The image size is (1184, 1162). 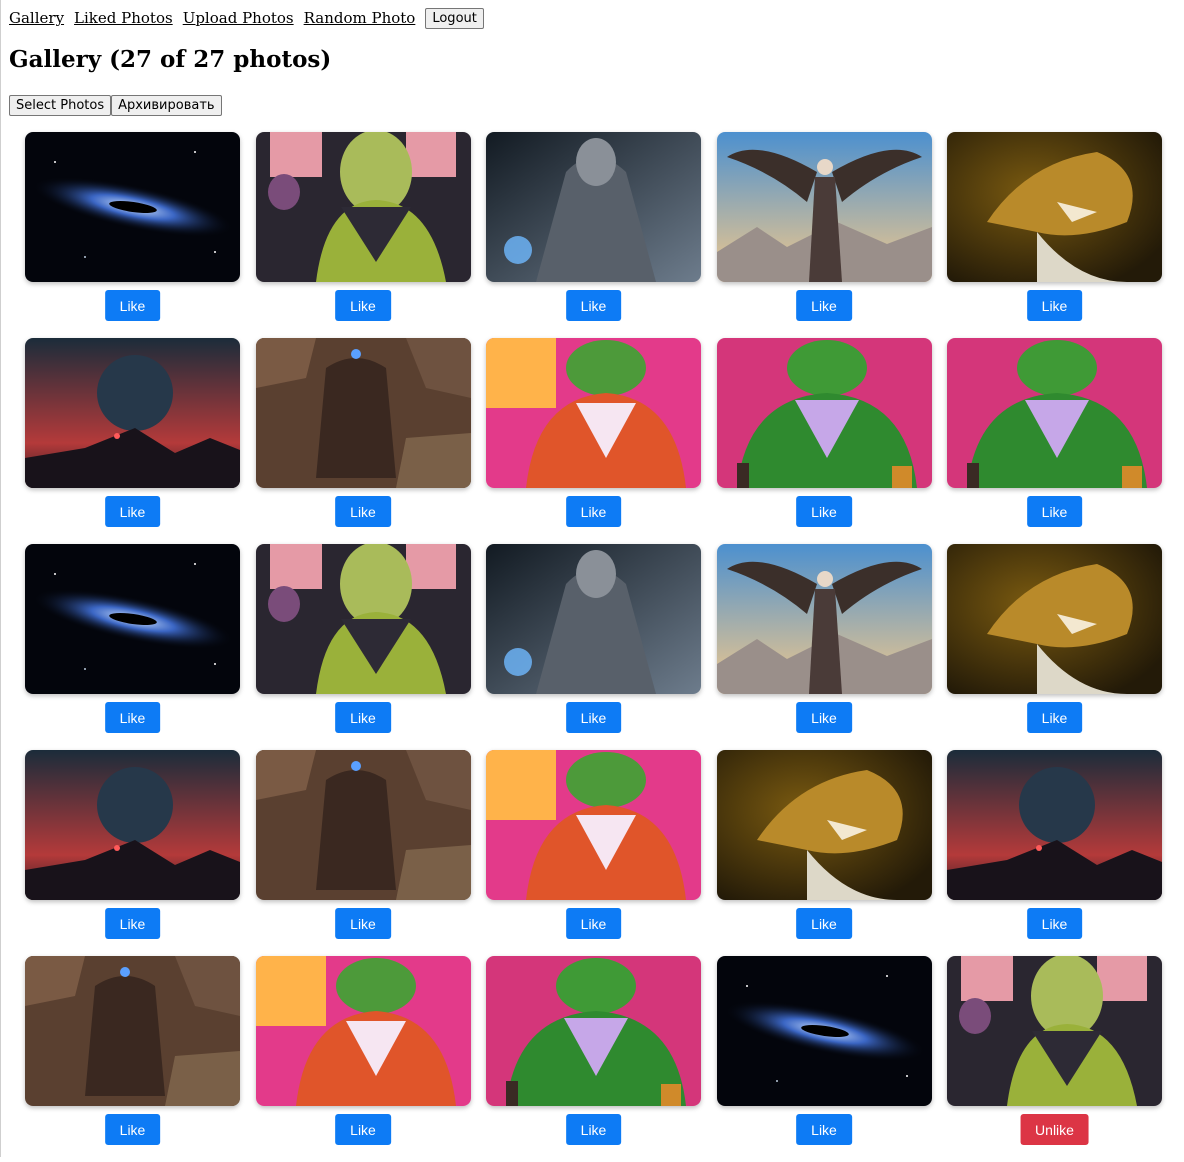 What do you see at coordinates (60, 105) in the screenshot?
I see `select-photos-button: Select Photos` at bounding box center [60, 105].